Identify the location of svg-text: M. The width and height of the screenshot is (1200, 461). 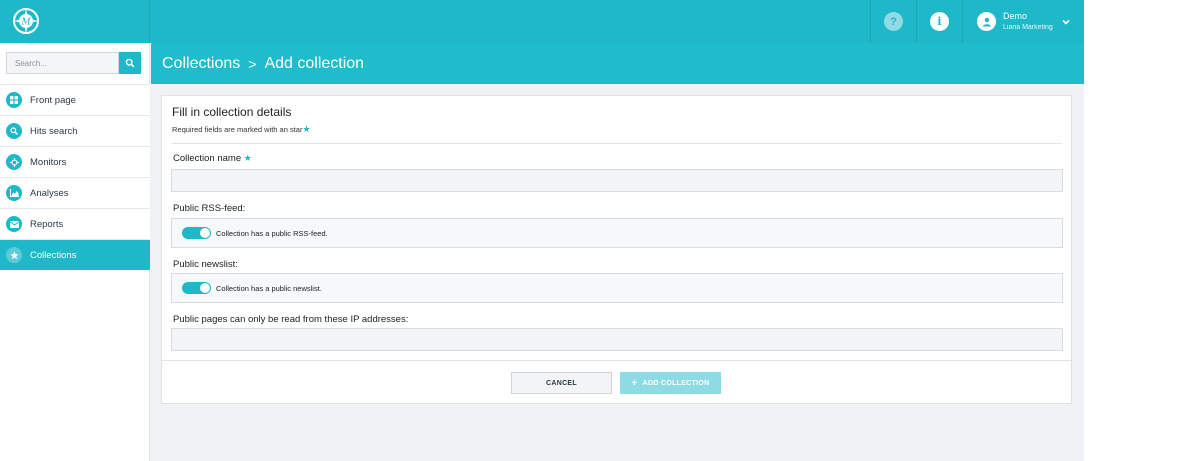
(25, 23).